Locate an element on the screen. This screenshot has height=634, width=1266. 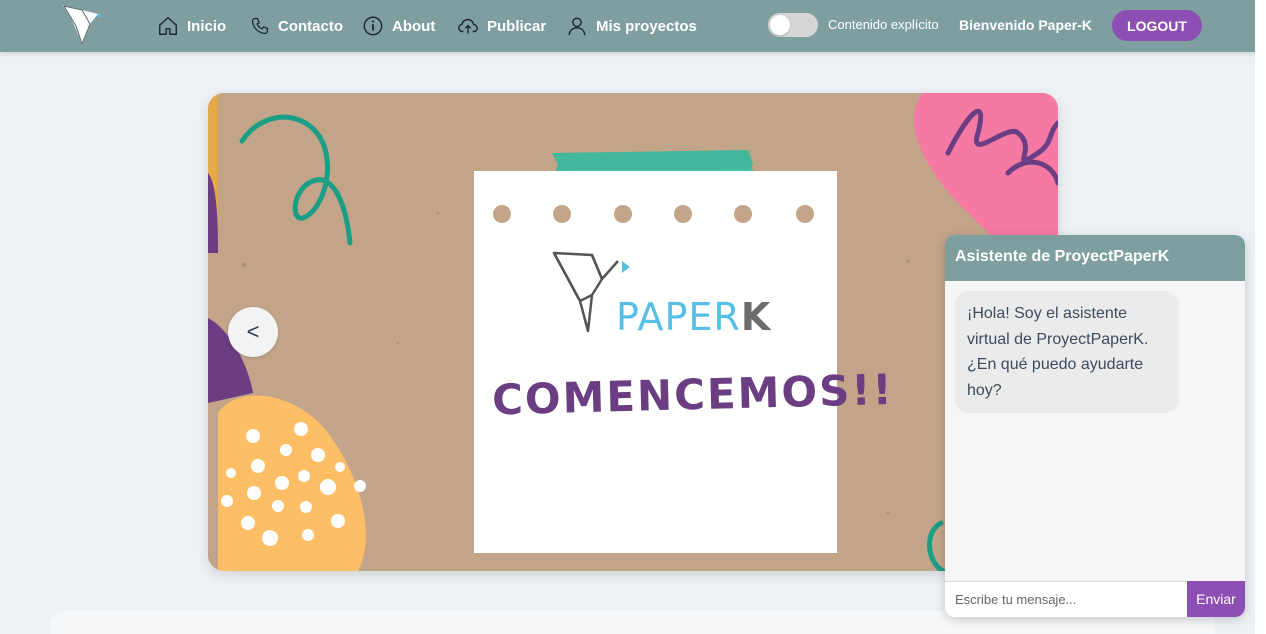
cloud-upload-icon is located at coordinates (468, 26).